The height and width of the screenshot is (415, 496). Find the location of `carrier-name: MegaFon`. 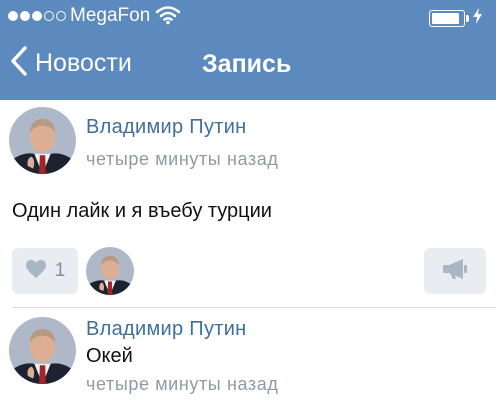

carrier-name: MegaFon is located at coordinates (110, 15).